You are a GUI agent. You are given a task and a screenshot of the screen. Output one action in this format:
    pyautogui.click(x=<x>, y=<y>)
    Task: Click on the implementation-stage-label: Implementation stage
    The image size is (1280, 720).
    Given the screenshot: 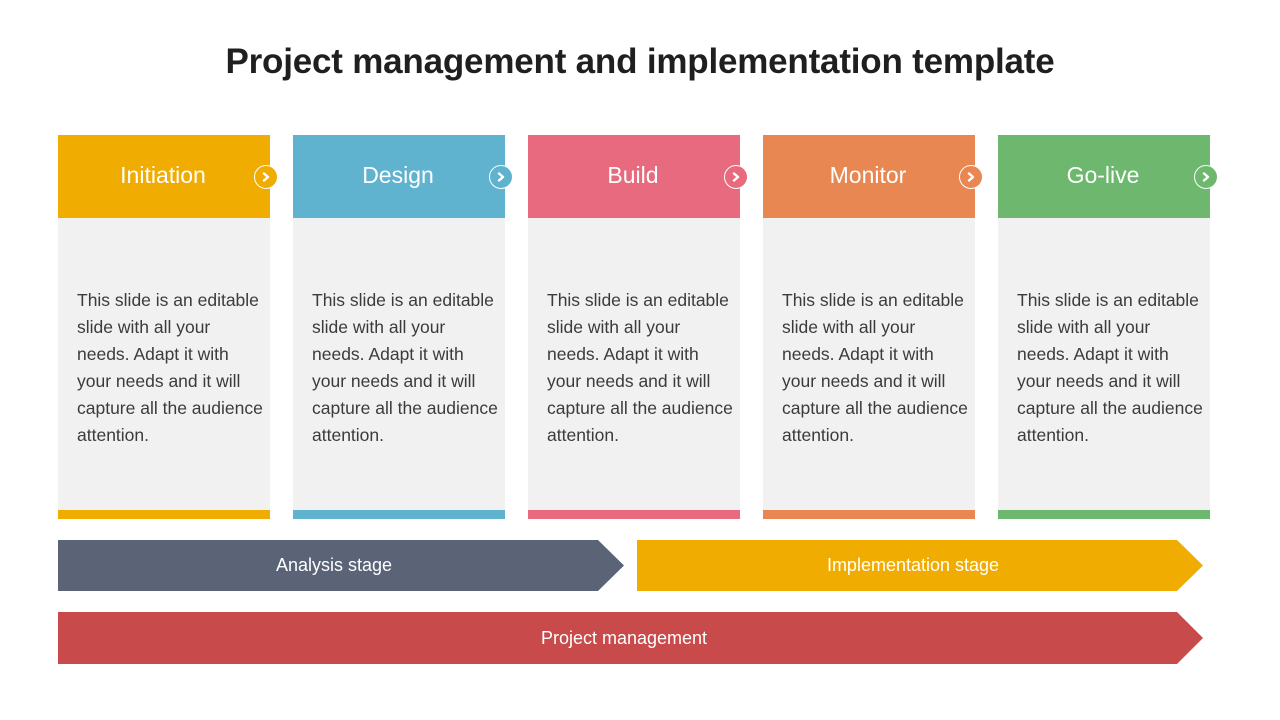 What is the action you would take?
    pyautogui.click(x=913, y=565)
    